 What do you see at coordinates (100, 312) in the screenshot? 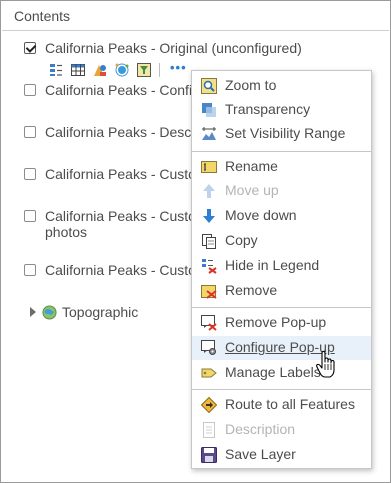
I see `basemap-label: Topographic` at bounding box center [100, 312].